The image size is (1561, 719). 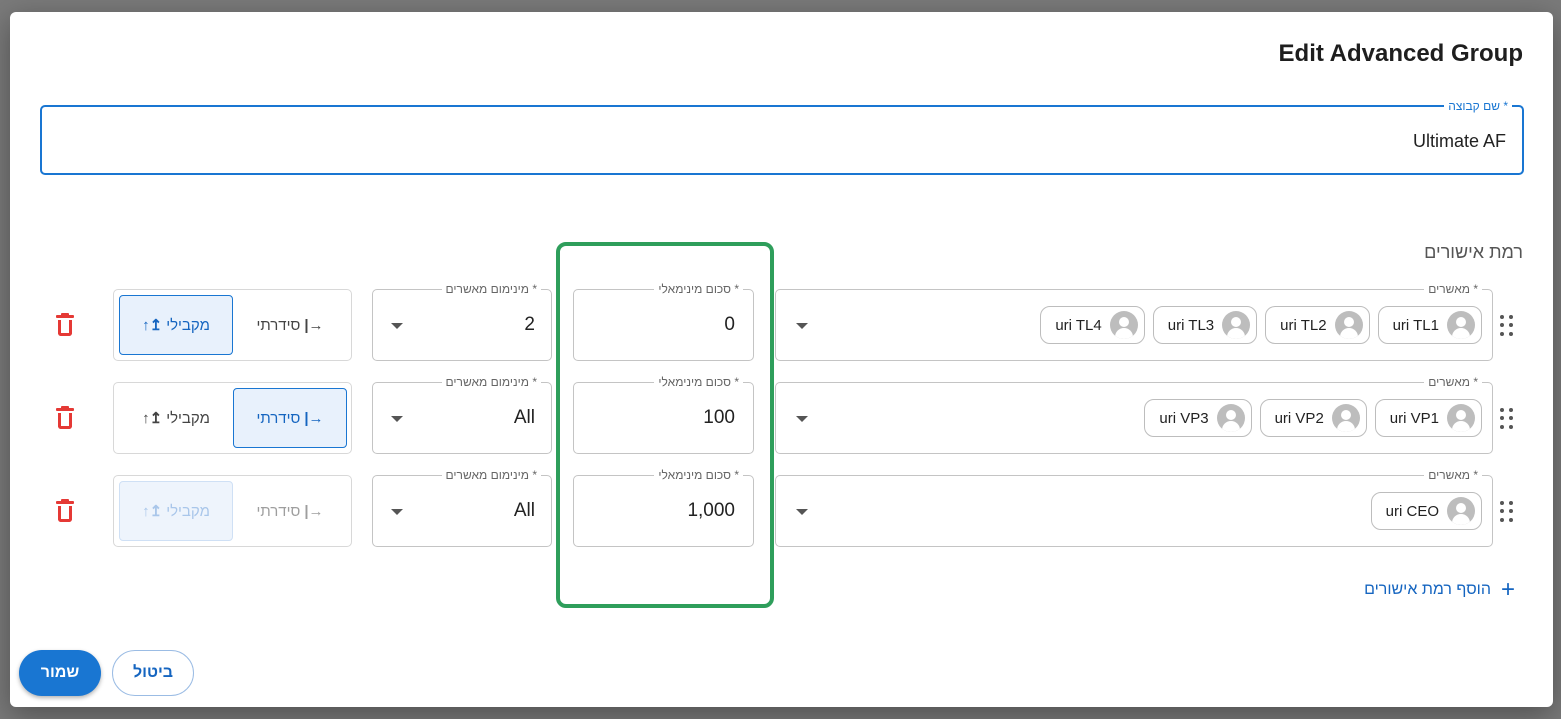 What do you see at coordinates (782, 136) in the screenshot?
I see `group-name-field: שם קבוצה * Ultimate AF` at bounding box center [782, 136].